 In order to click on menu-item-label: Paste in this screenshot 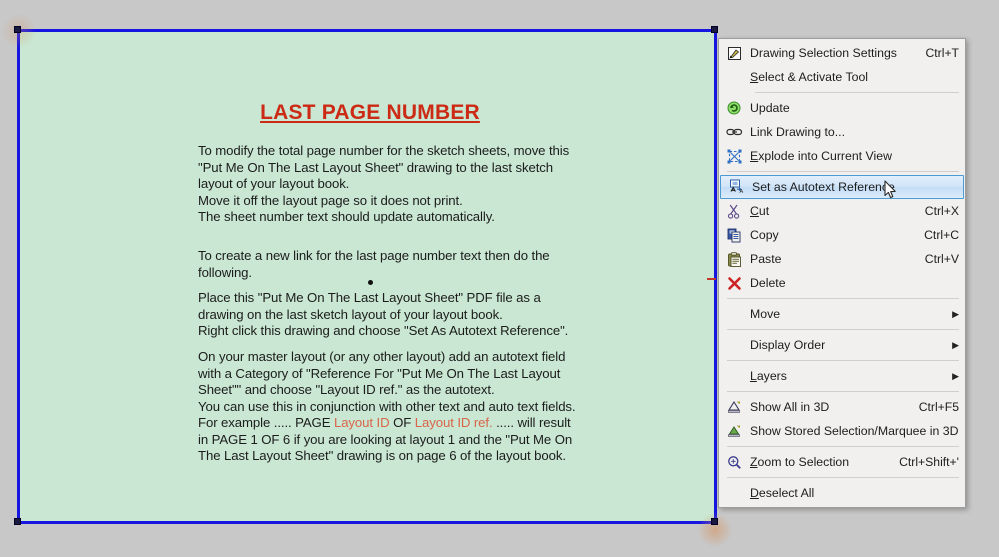, I will do `click(766, 259)`.